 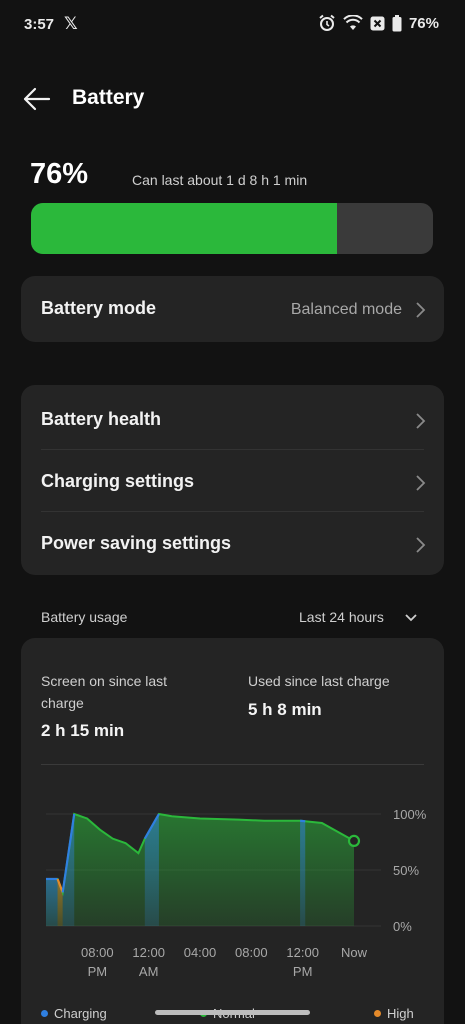 I want to click on x-tick-label: 12:00 PM, so click(x=302, y=962).